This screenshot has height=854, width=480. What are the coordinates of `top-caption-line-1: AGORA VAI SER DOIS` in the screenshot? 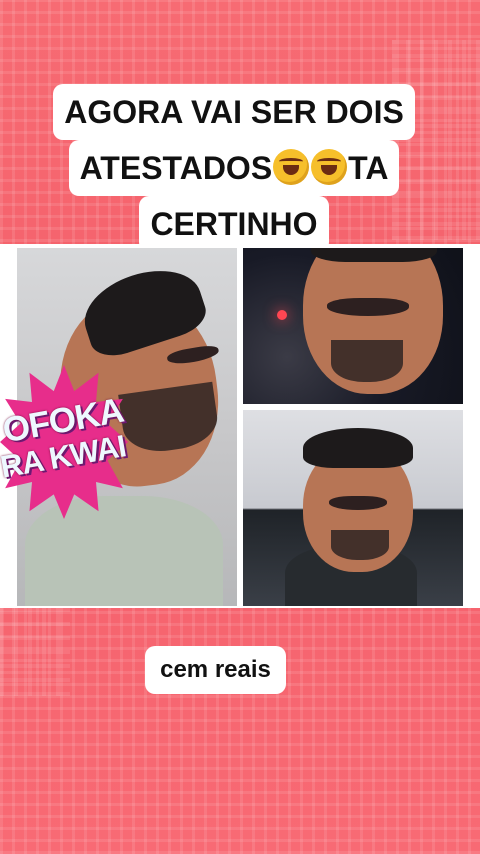 It's located at (234, 112).